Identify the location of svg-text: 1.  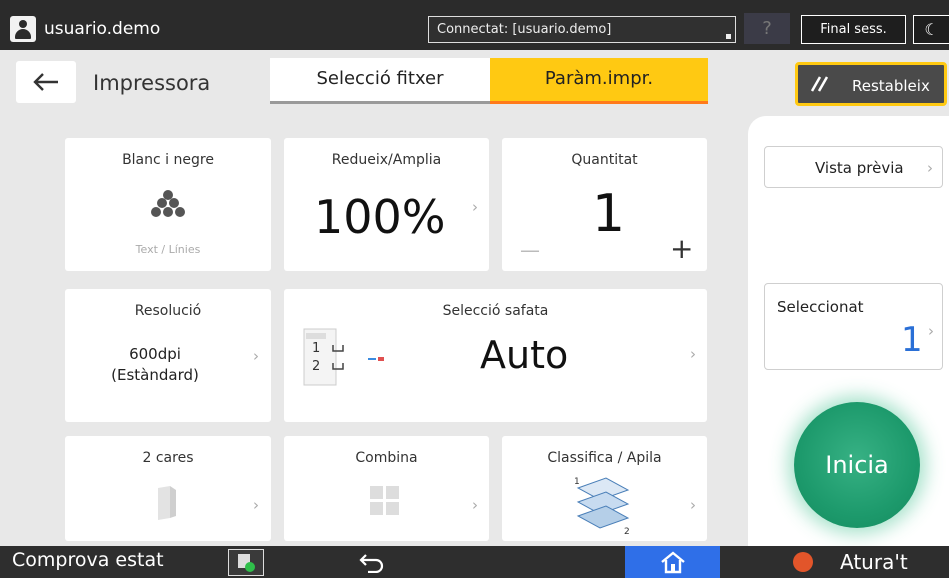
(577, 482).